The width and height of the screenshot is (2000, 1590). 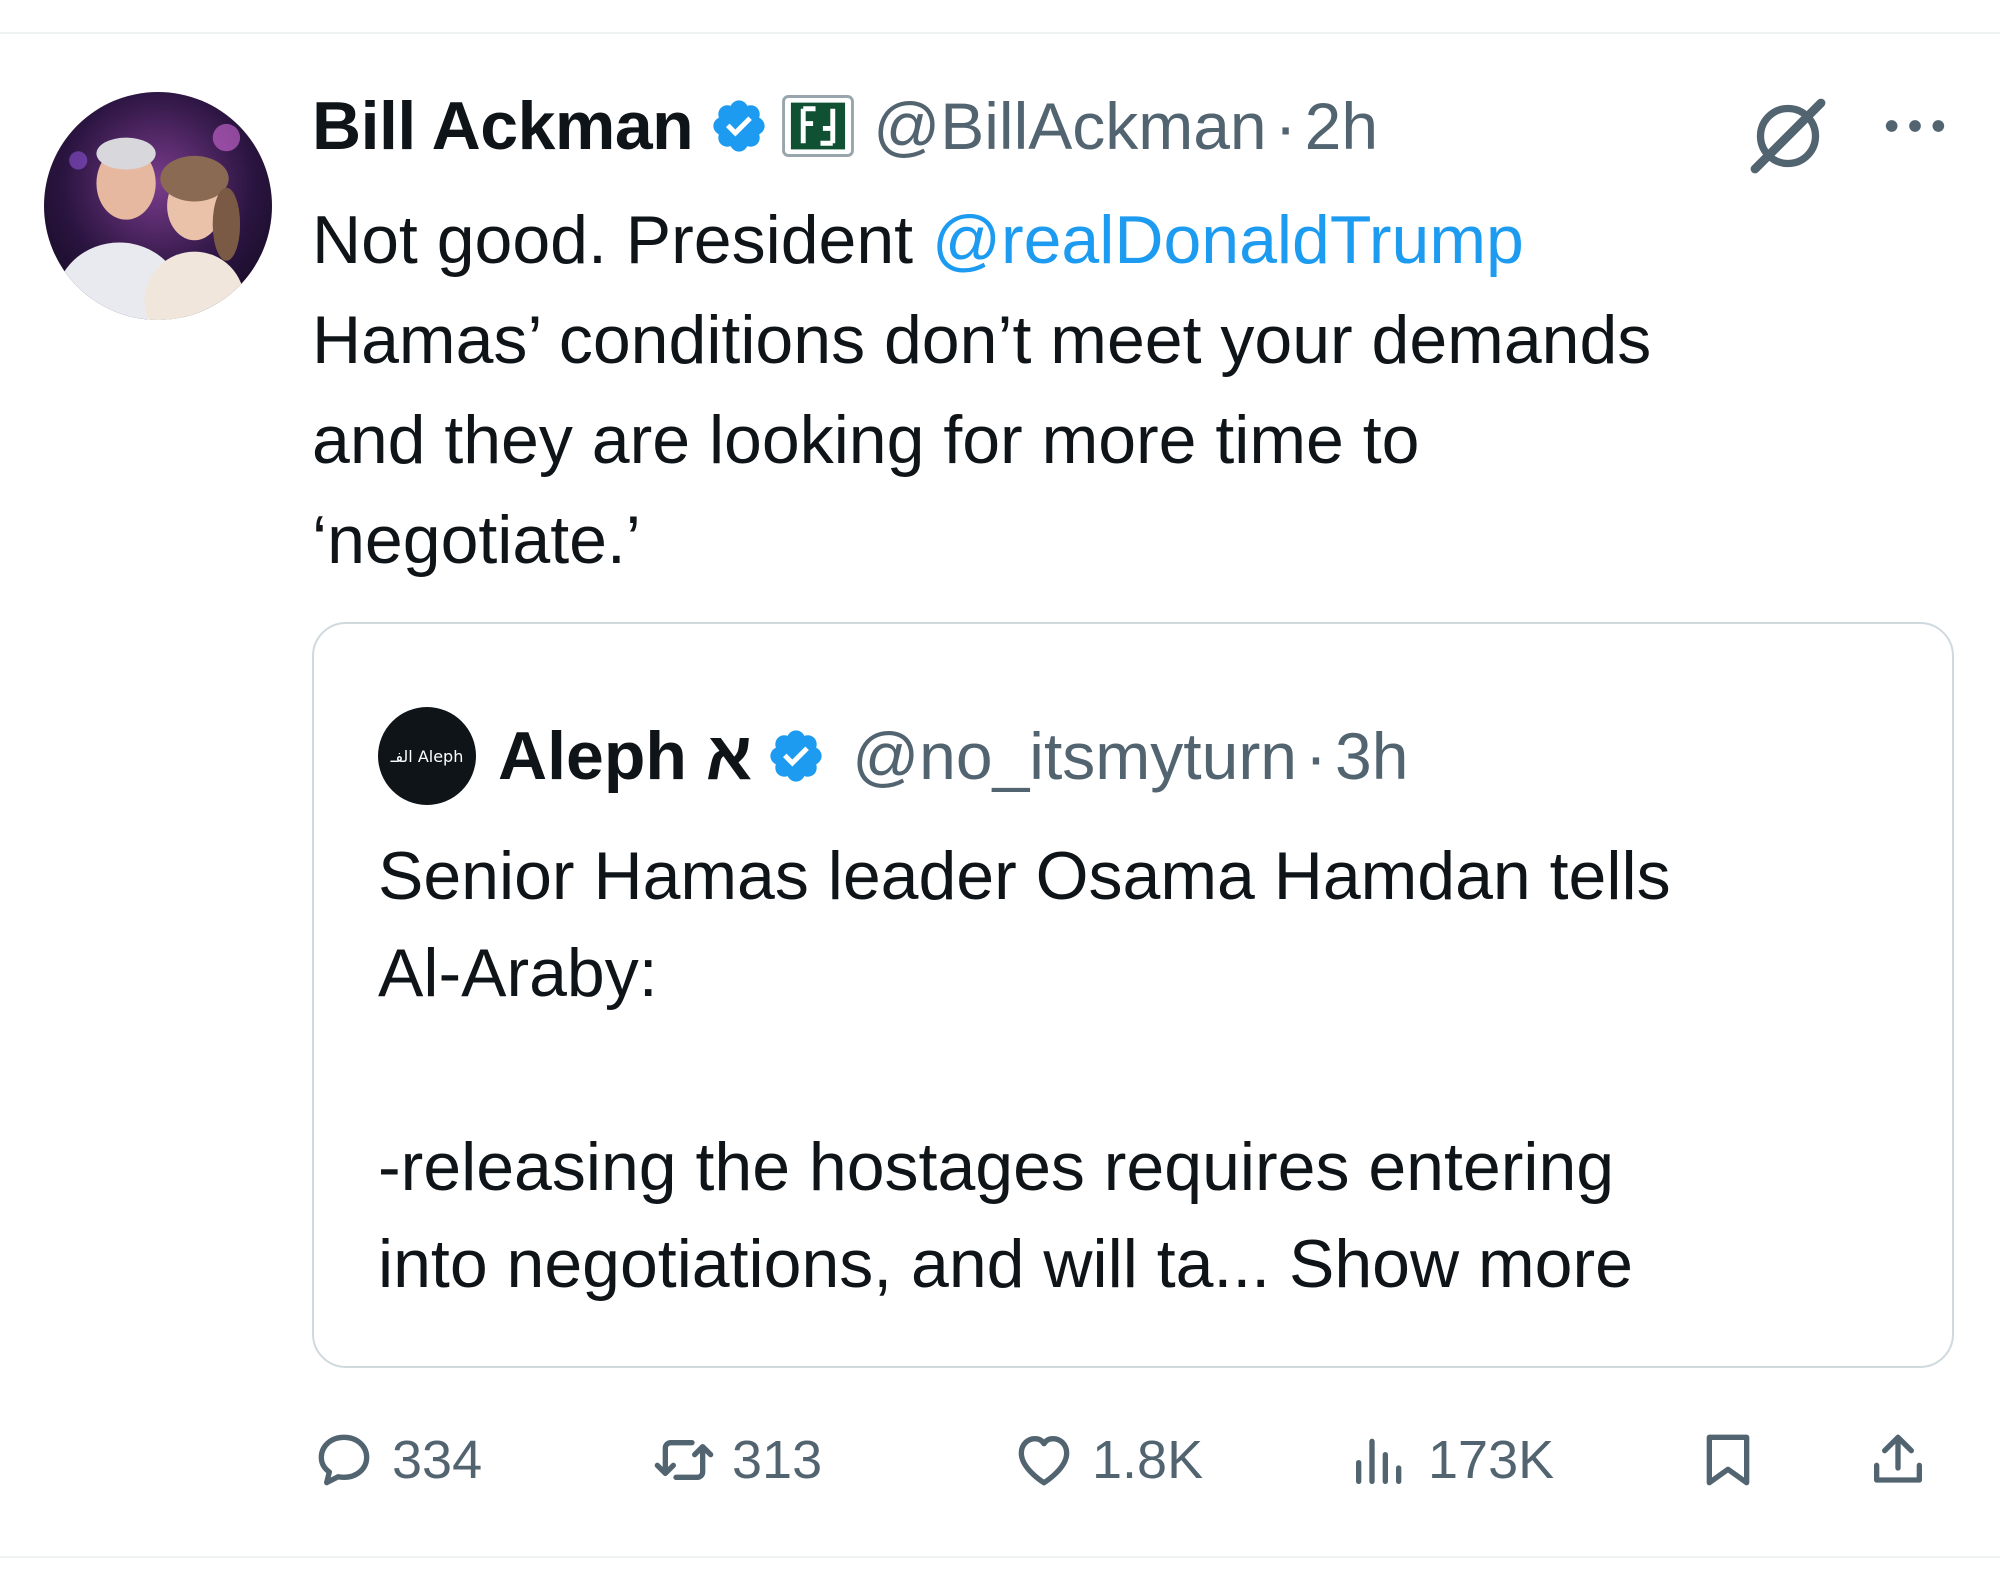 I want to click on quote-header: الفـ Aleph Aleph א @no_itsmyturn · 3h, so click(x=893, y=756).